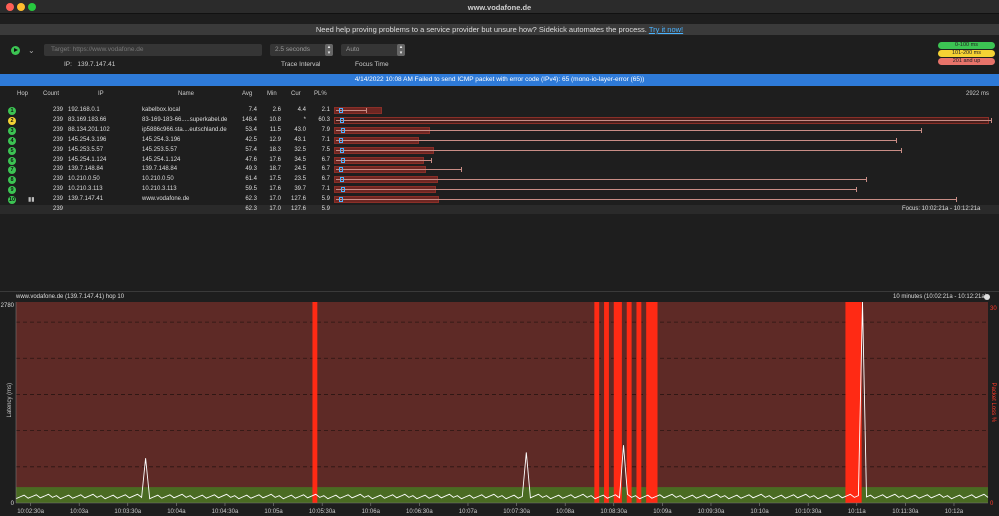  What do you see at coordinates (166, 199) in the screenshot?
I see `cell-name: www.vodafone.de` at bounding box center [166, 199].